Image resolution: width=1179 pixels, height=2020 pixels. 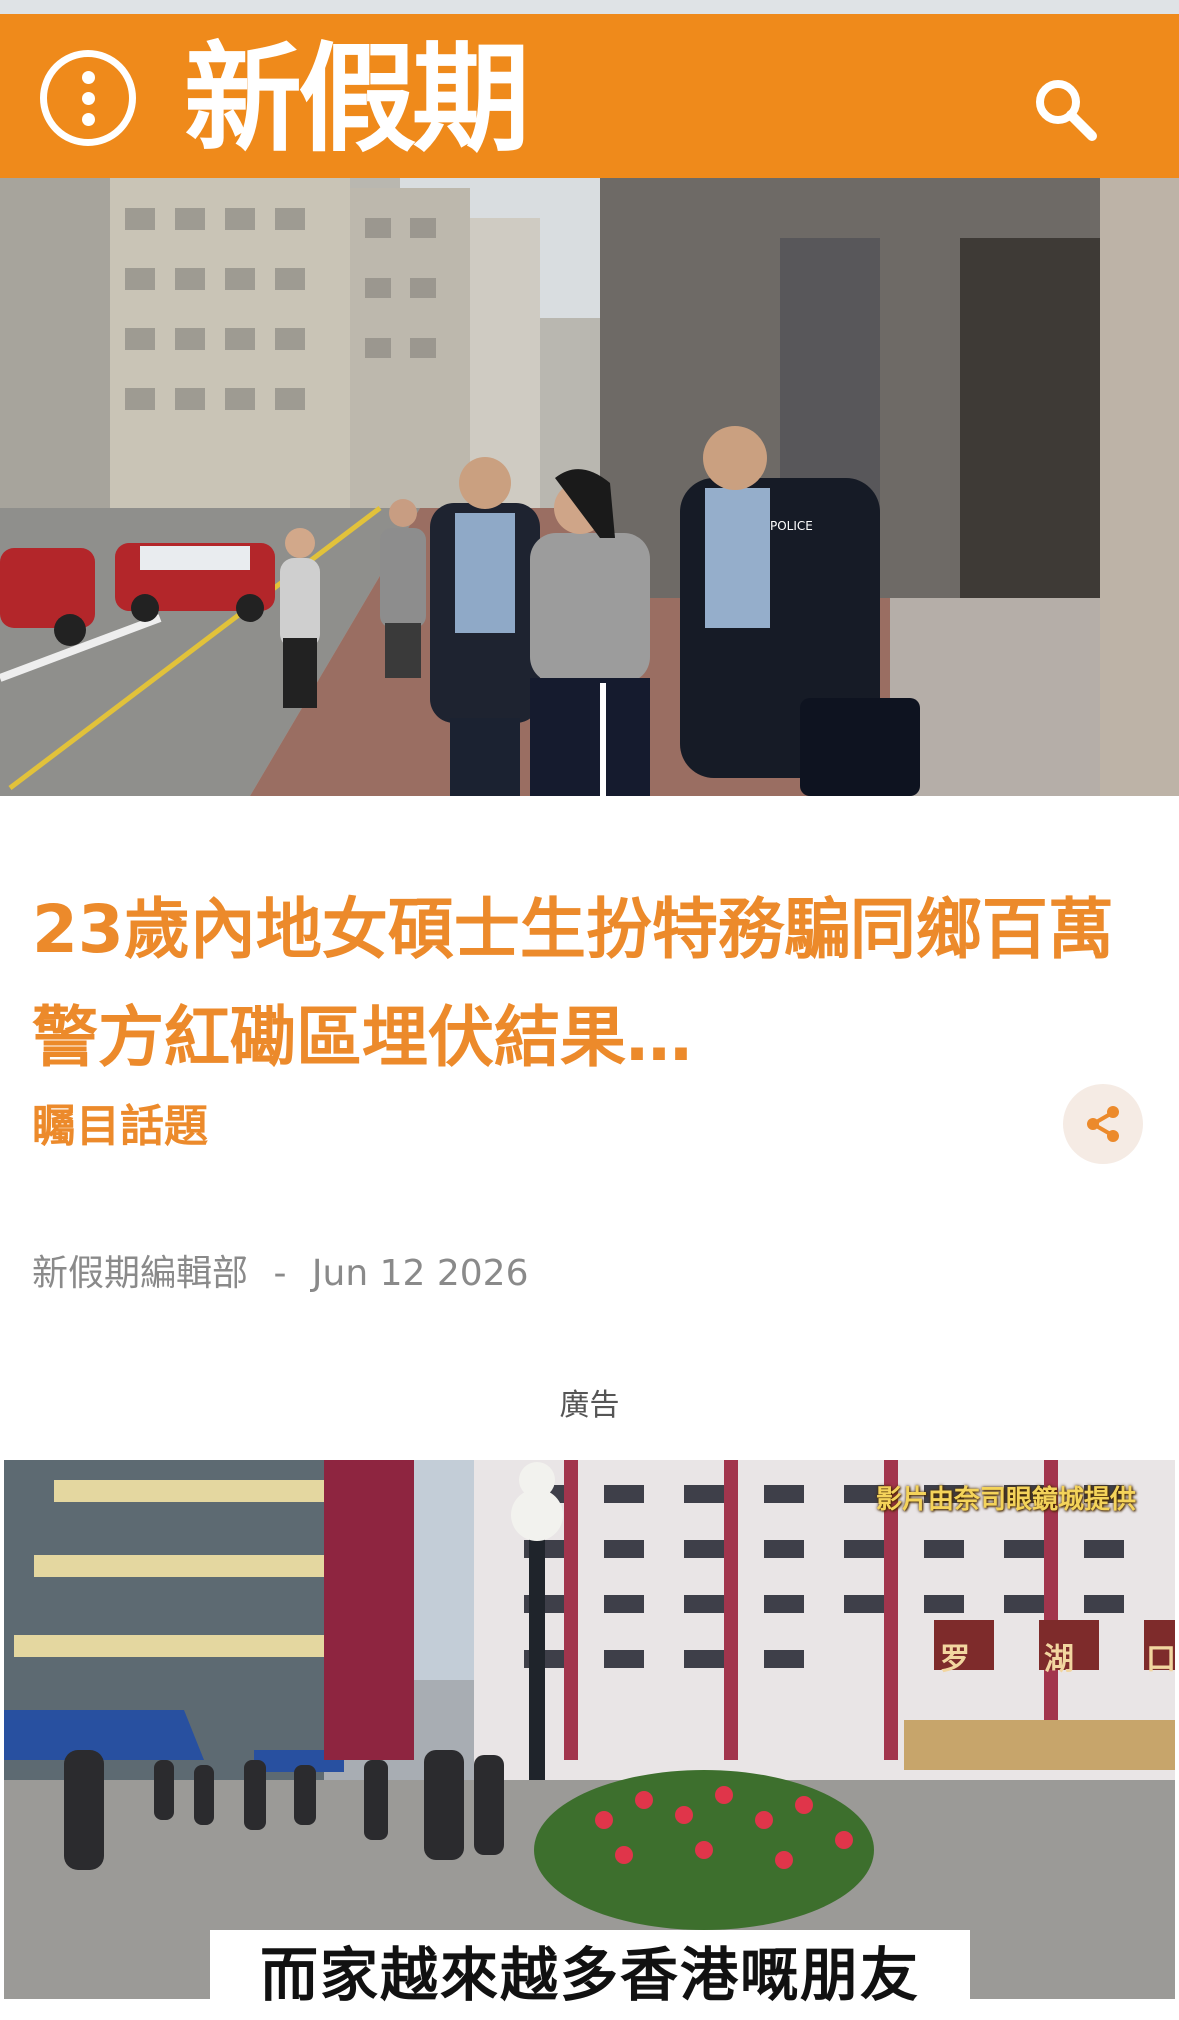 I want to click on more-vertical-icon, so click(x=88, y=98).